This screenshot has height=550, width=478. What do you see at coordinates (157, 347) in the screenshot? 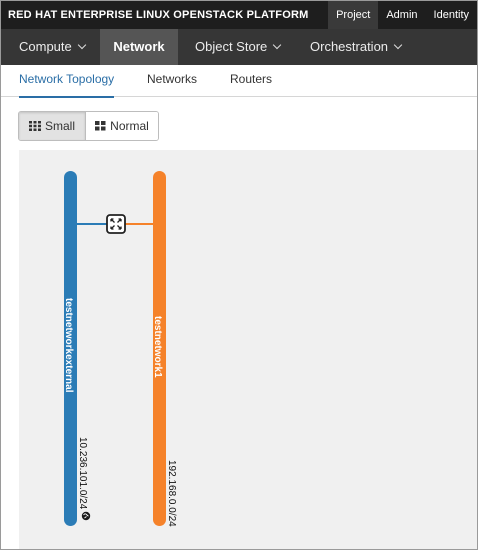
I see `network-name-internal: testnetwork1` at bounding box center [157, 347].